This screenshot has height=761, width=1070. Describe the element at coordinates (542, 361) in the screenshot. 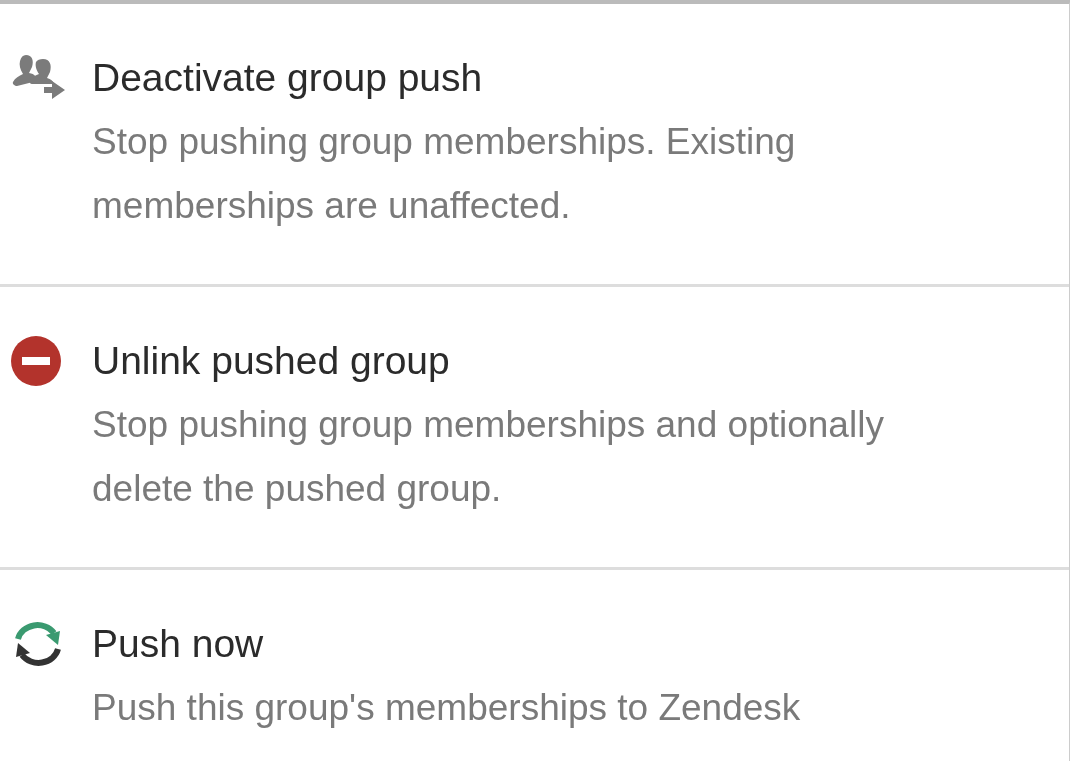

I see `menu-item-title: Unlink pushed group` at that location.